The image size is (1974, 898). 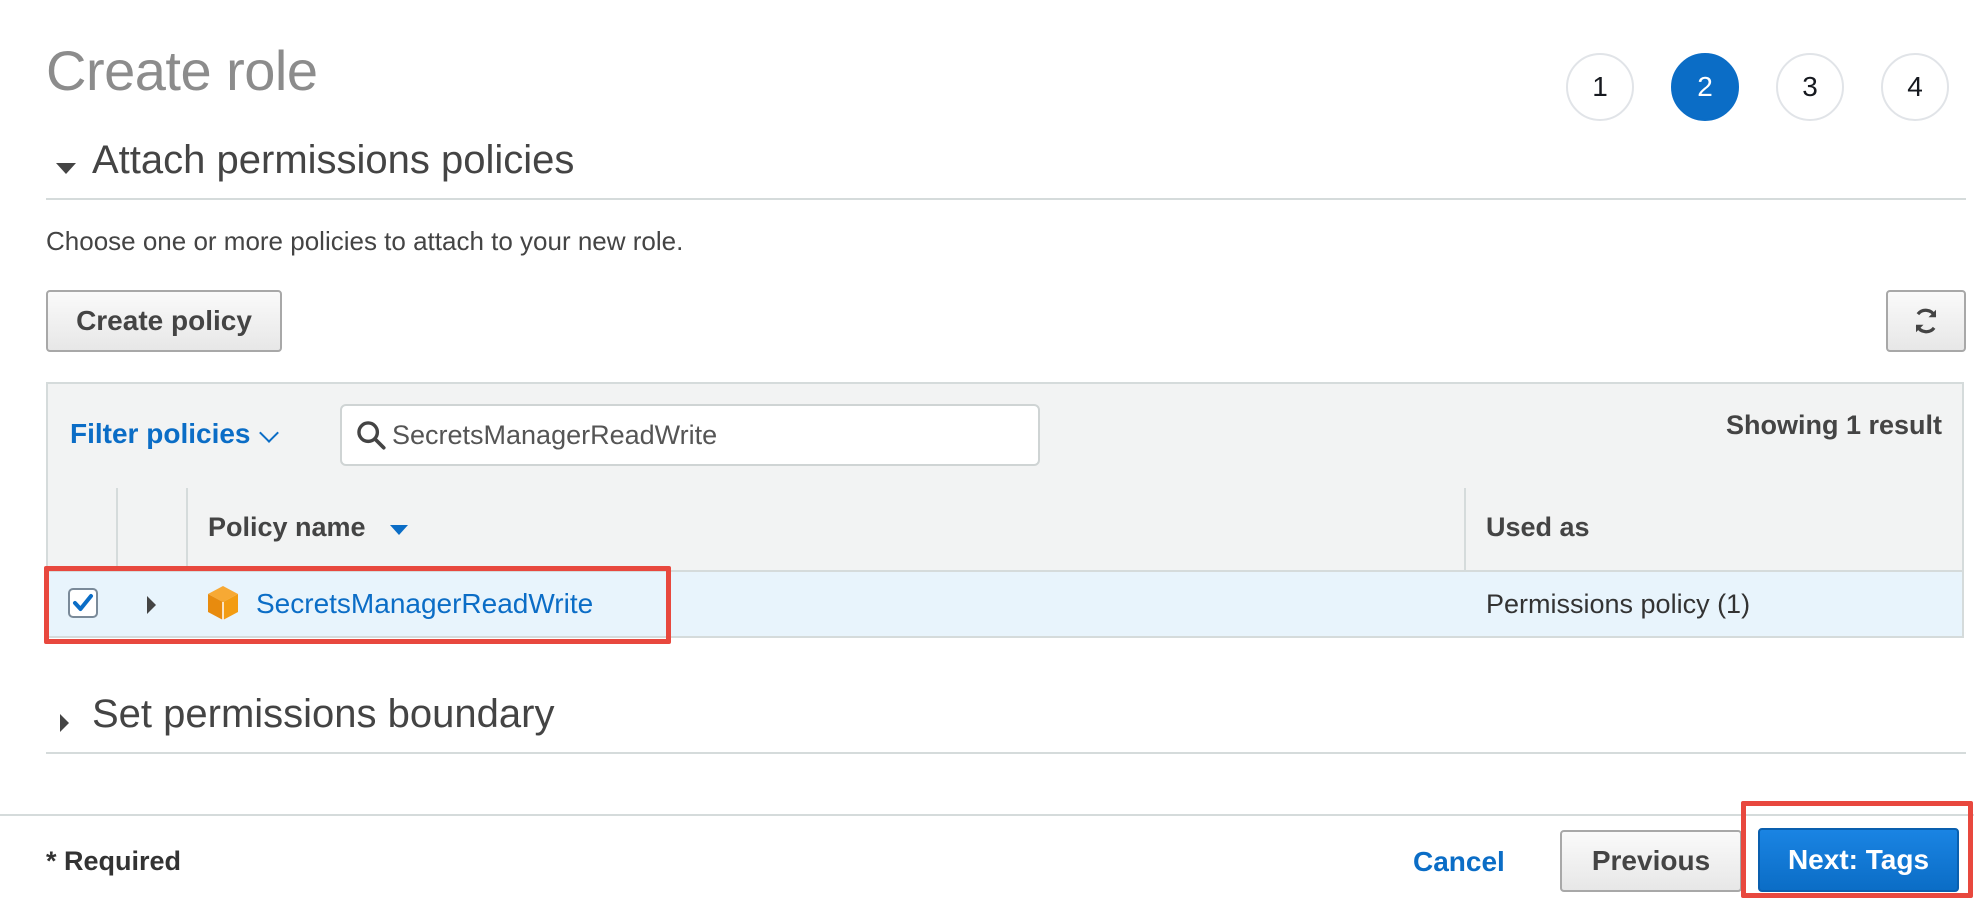 What do you see at coordinates (164, 321) in the screenshot?
I see `create-policy-button: Create policy` at bounding box center [164, 321].